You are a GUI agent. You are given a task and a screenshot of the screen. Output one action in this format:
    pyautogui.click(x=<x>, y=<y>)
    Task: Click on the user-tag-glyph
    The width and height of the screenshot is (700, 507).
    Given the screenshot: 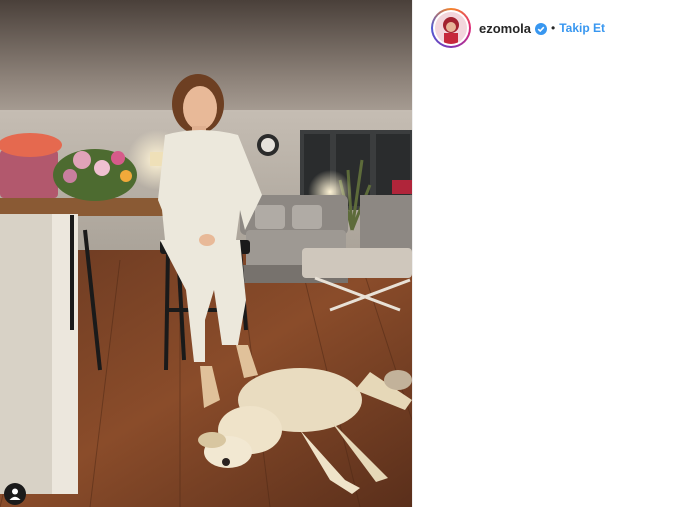 What is the action you would take?
    pyautogui.click(x=15, y=494)
    